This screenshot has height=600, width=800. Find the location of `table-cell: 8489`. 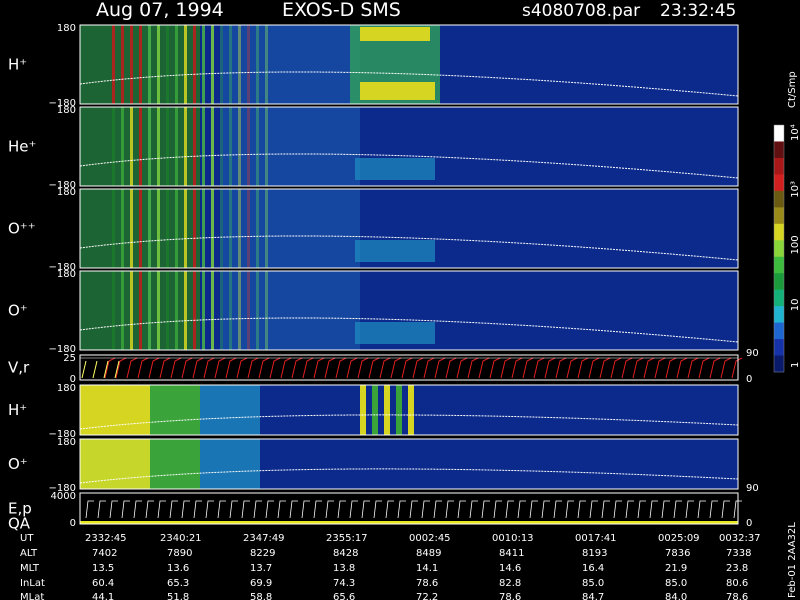

table-cell: 8489 is located at coordinates (428, 553).